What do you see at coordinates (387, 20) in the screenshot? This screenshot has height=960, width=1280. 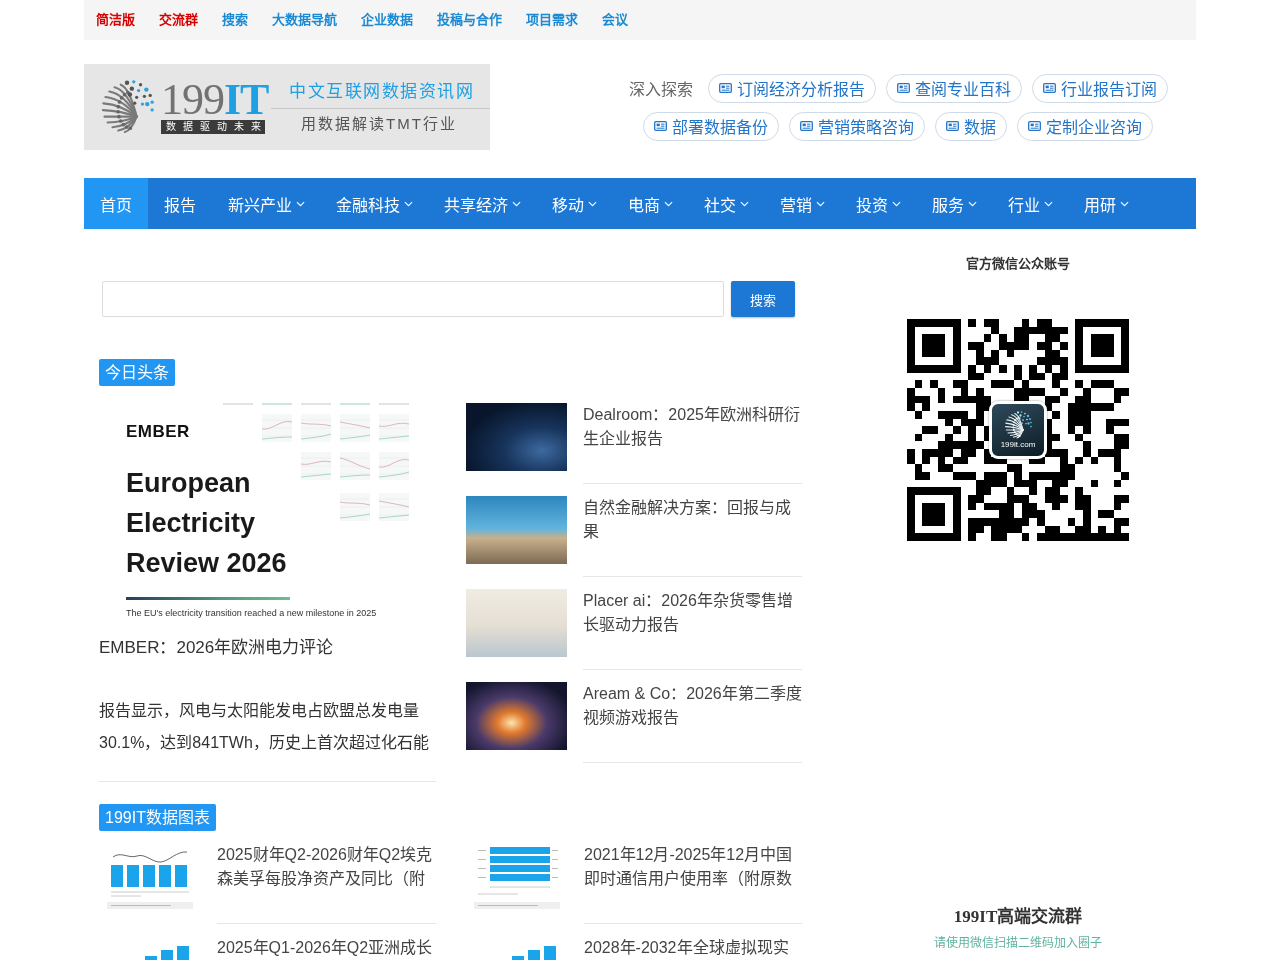 I see `top-nav-link: 企业数据` at bounding box center [387, 20].